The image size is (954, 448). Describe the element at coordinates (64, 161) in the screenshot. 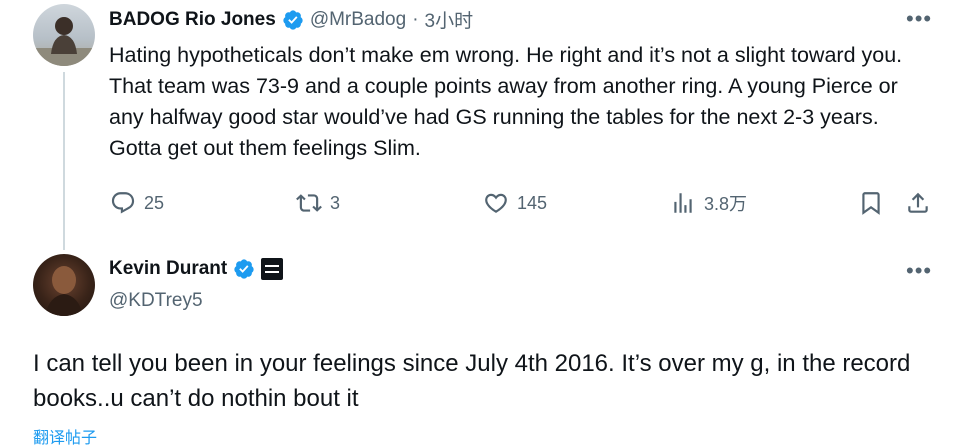

I see `thread-line` at that location.